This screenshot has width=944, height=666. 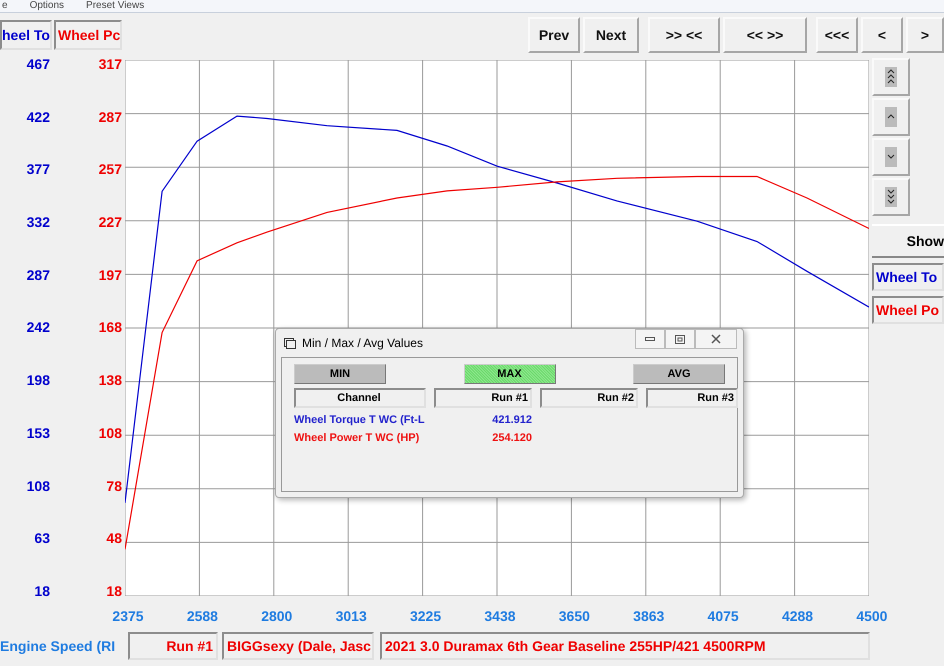 I want to click on axis-label: 3863, so click(x=649, y=616).